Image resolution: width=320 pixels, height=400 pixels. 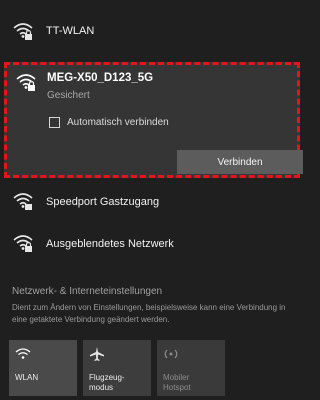 I want to click on hotspot-icon, so click(x=171, y=354).